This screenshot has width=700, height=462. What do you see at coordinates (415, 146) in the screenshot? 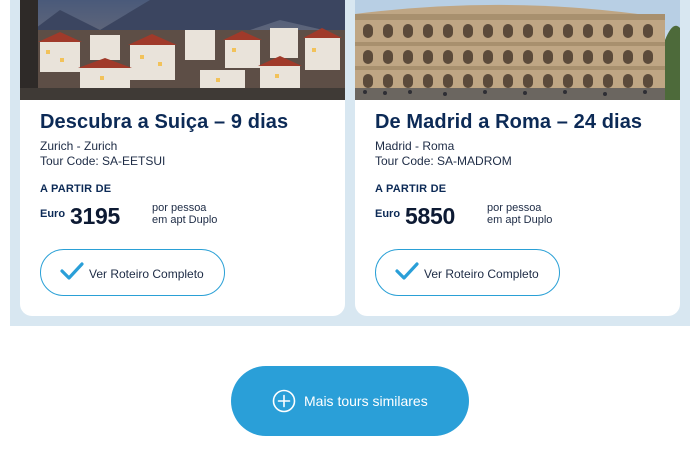
I see `tour-route: Madrid - Roma` at bounding box center [415, 146].